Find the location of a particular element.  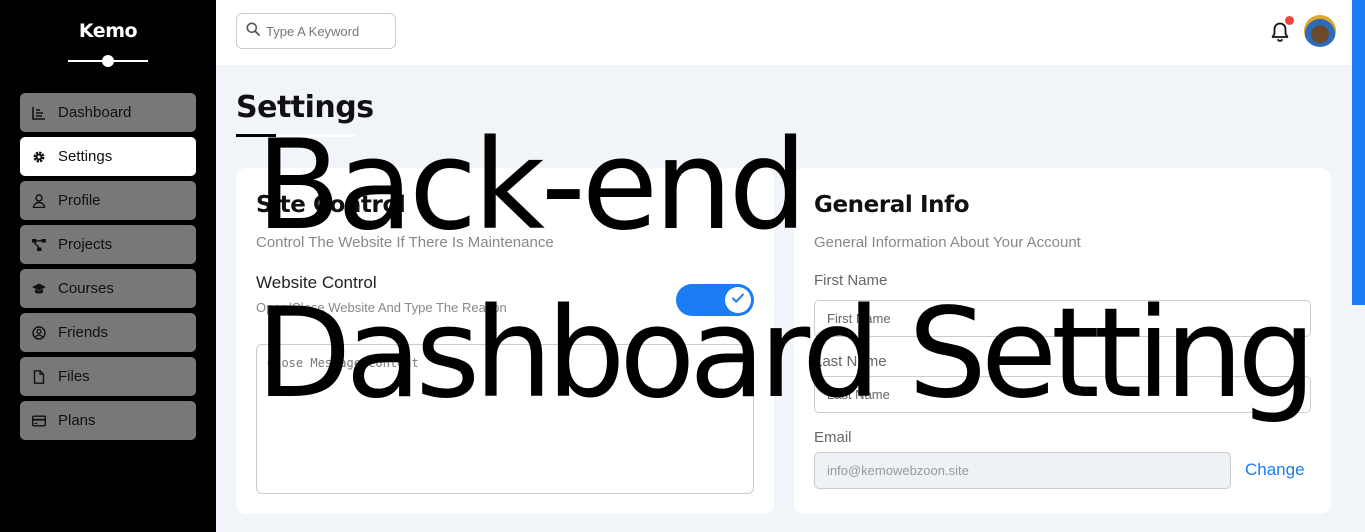

sidebar-item-dashboard: Dashboard is located at coordinates (108, 112).